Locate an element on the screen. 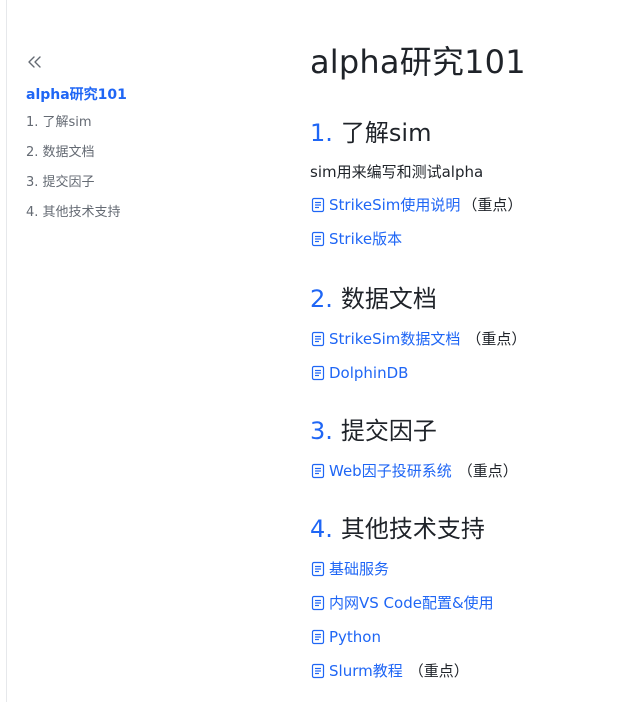 The image size is (644, 702). doc-link: Strike版本 is located at coordinates (365, 239).